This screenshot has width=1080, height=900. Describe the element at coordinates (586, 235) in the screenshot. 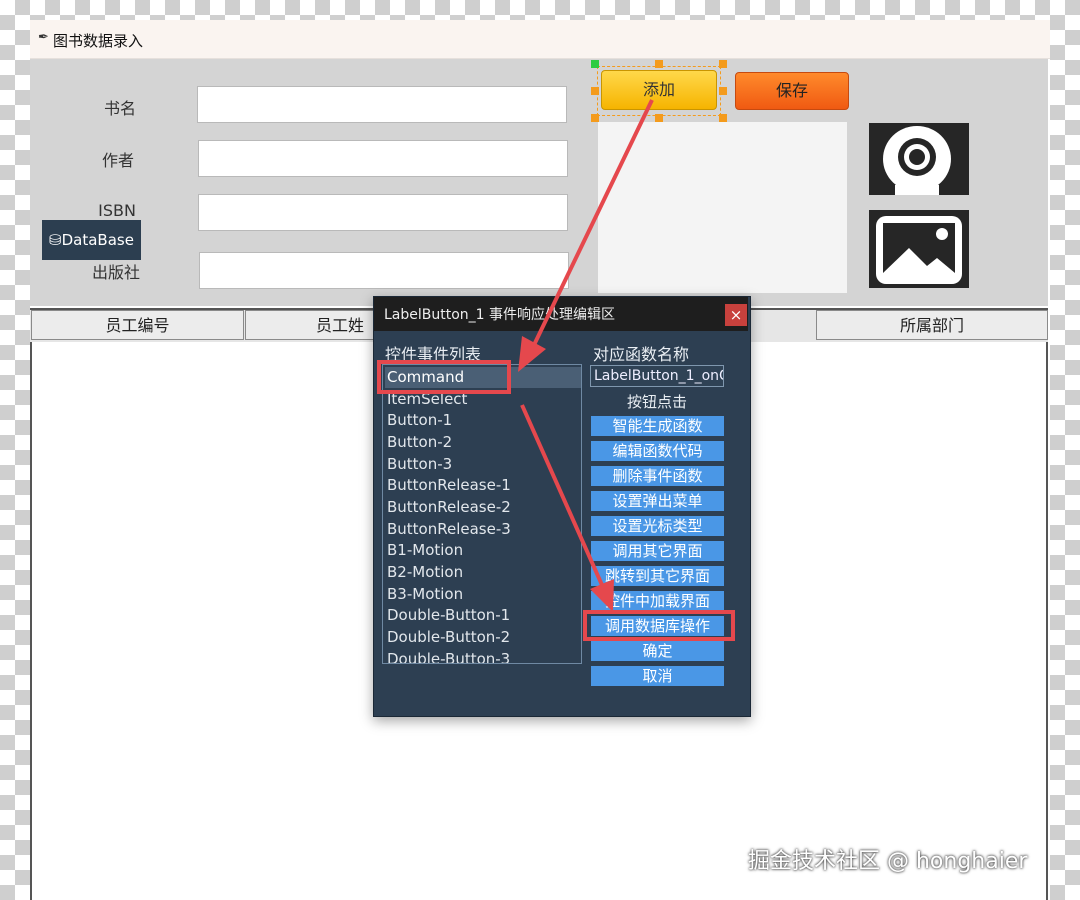

I see `arrow-to-command` at that location.